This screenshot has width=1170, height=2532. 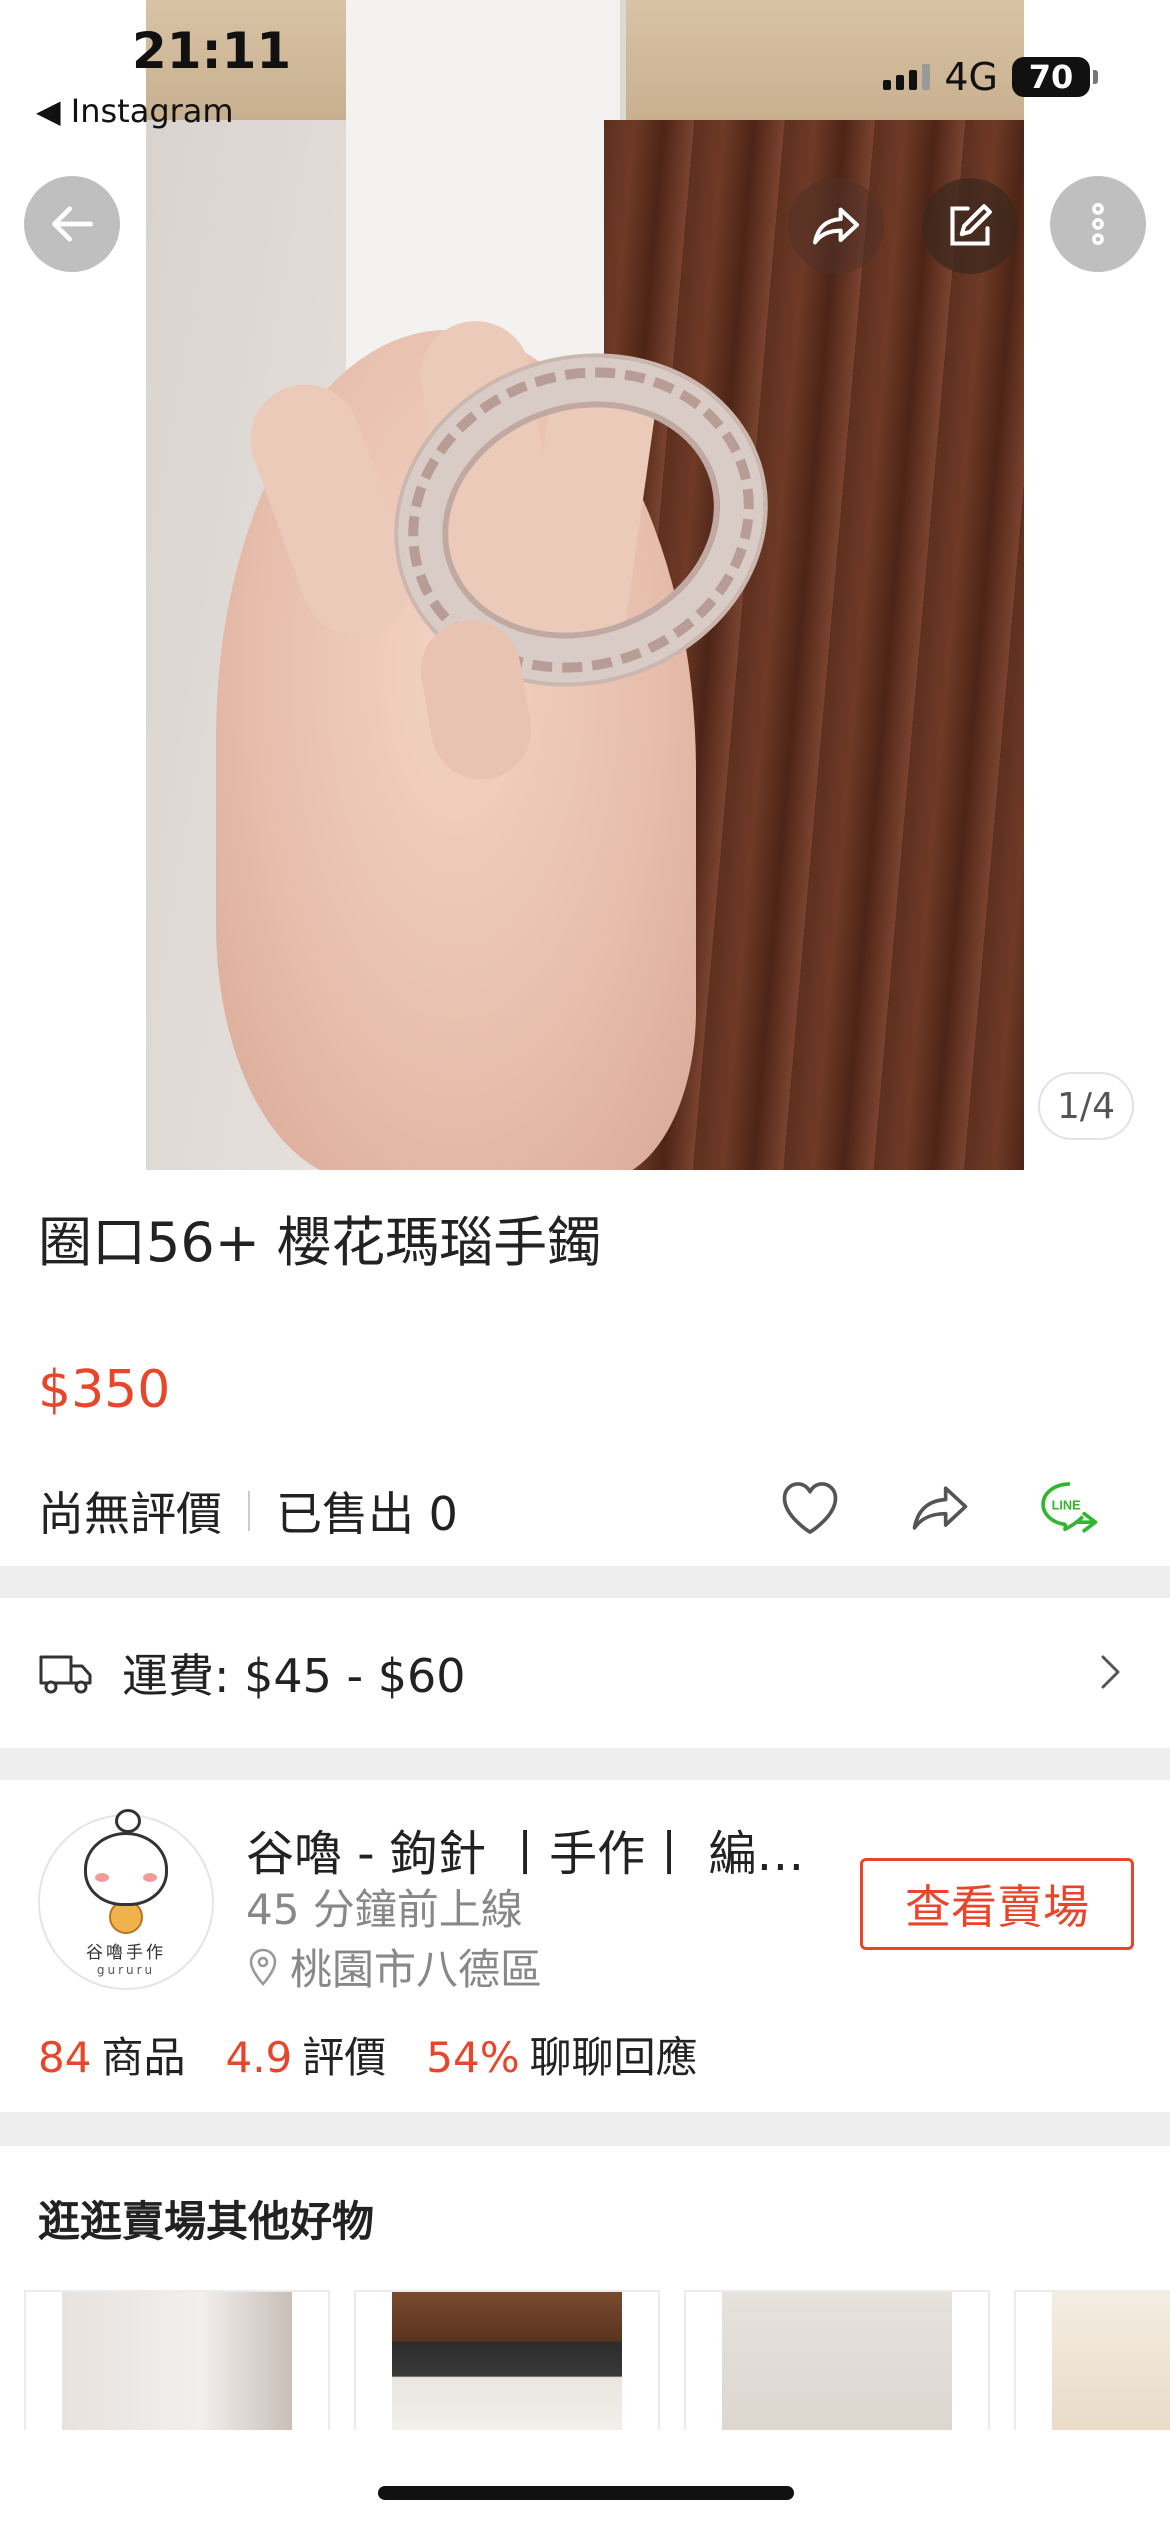 I want to click on avatar-face, so click(x=126, y=1857).